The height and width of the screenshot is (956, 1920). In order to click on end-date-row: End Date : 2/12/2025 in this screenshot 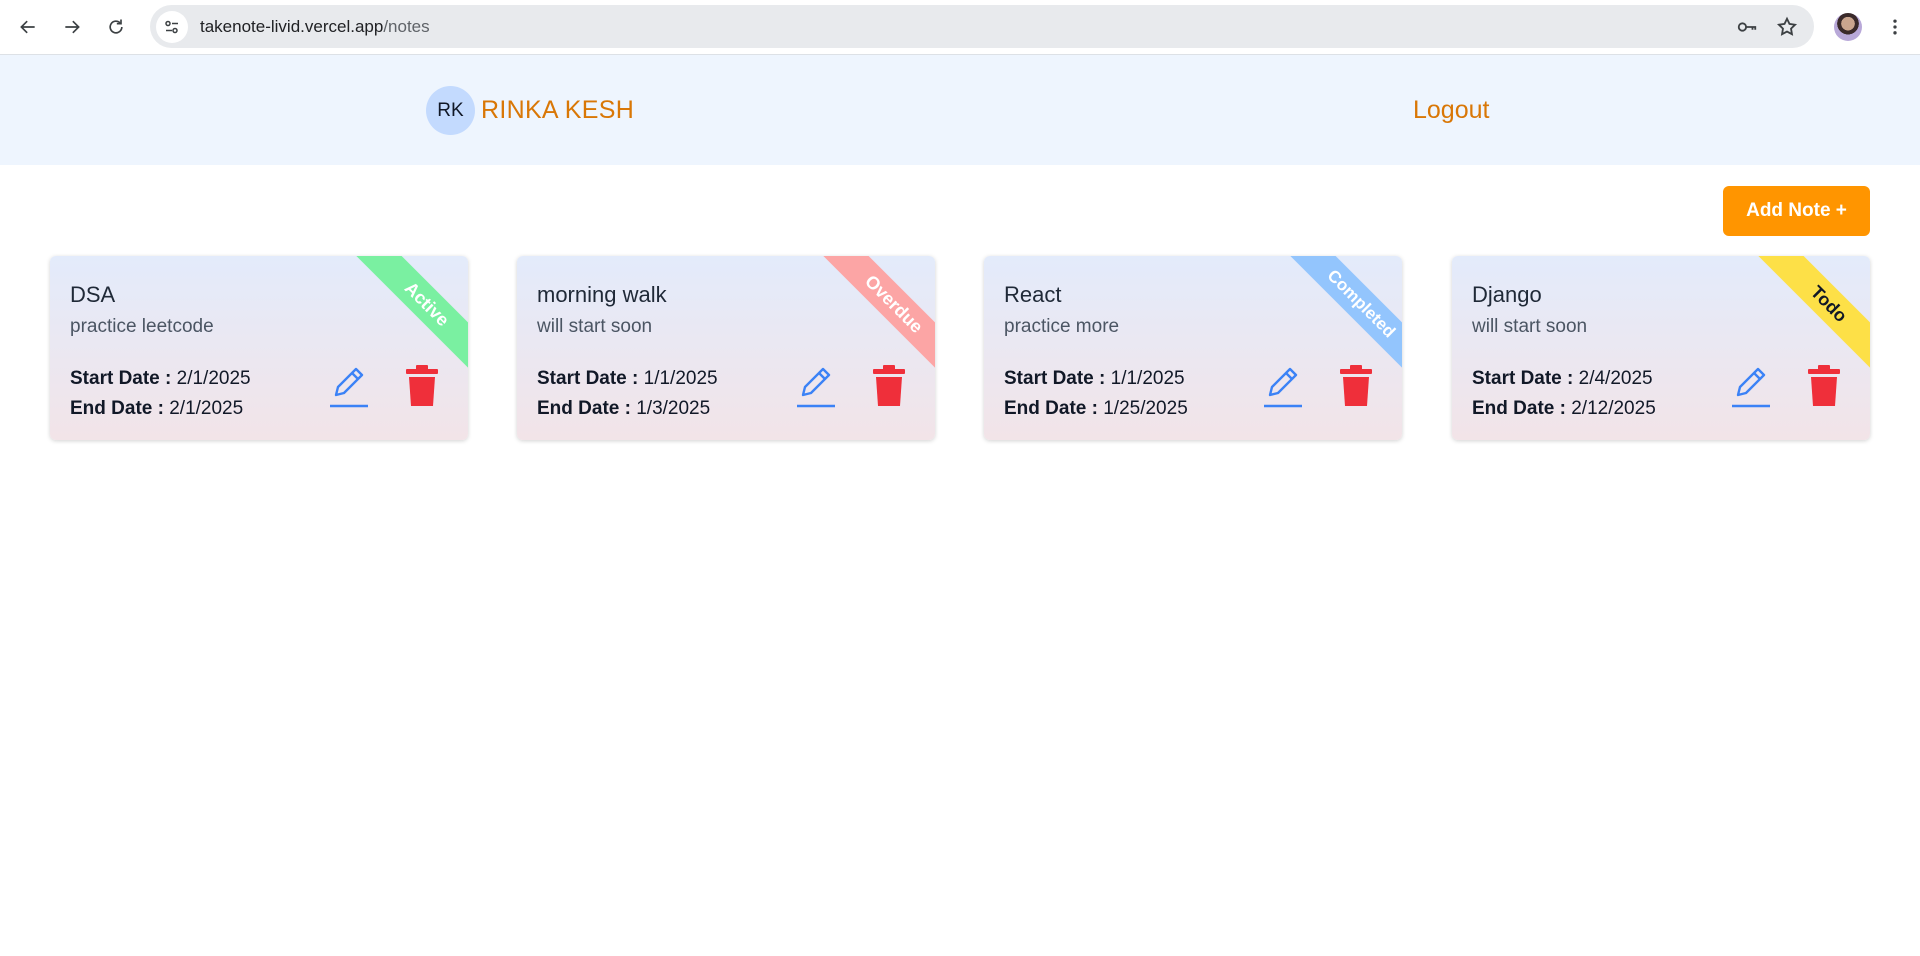, I will do `click(1564, 409)`.